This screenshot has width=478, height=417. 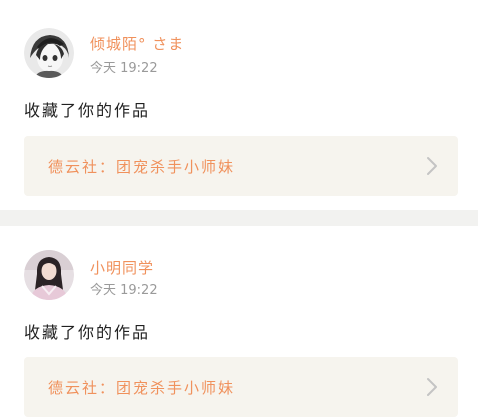 I want to click on username: 小明同学, so click(x=122, y=267).